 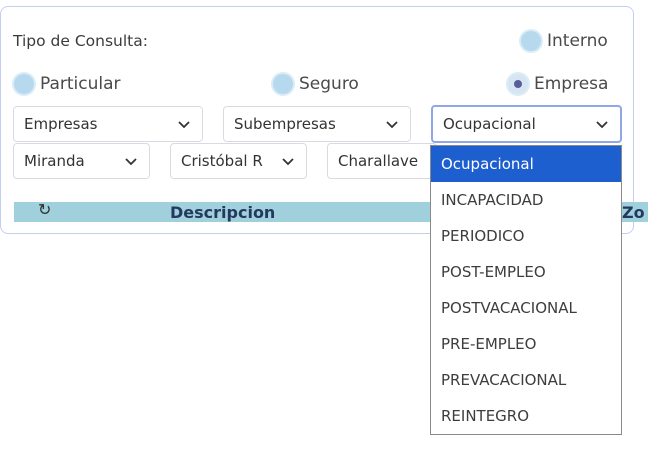 What do you see at coordinates (222, 161) in the screenshot?
I see `municipio-select-value: Cristóbal R` at bounding box center [222, 161].